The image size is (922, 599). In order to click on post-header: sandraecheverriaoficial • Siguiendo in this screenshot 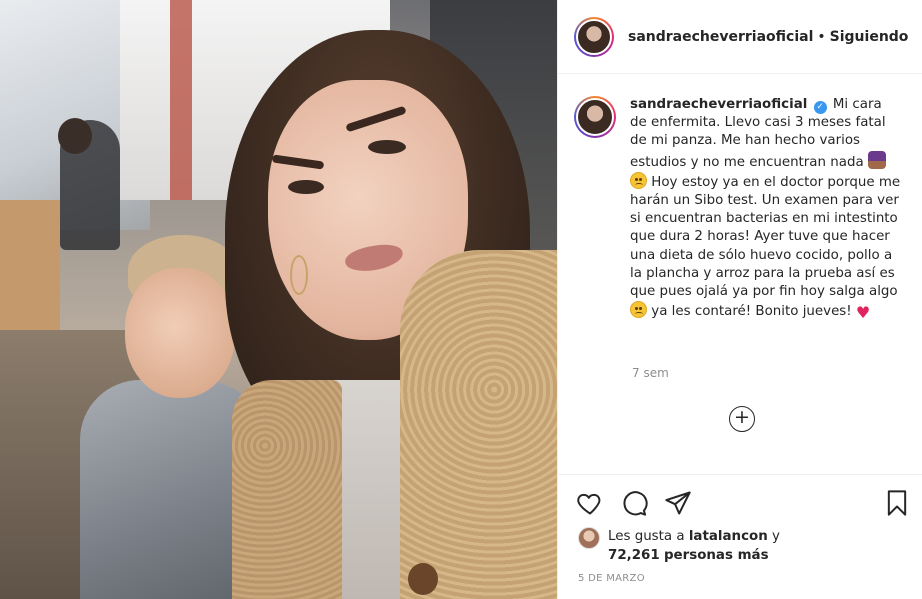, I will do `click(740, 37)`.